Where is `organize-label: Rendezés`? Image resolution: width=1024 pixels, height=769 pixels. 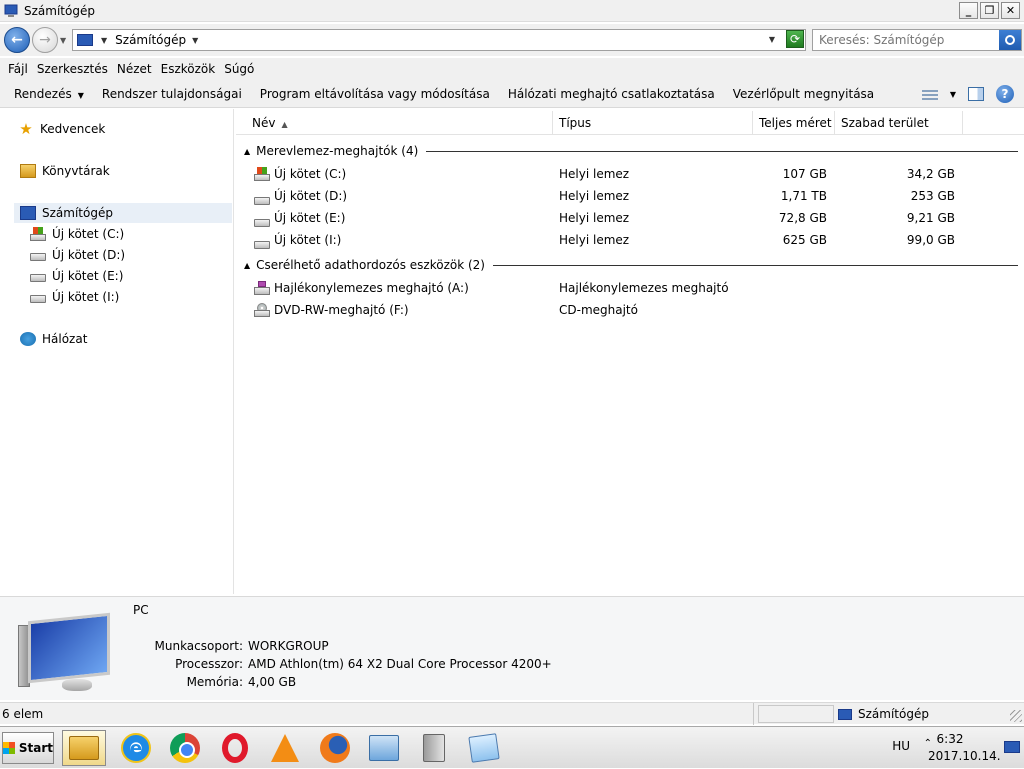
organize-label: Rendezés is located at coordinates (43, 93).